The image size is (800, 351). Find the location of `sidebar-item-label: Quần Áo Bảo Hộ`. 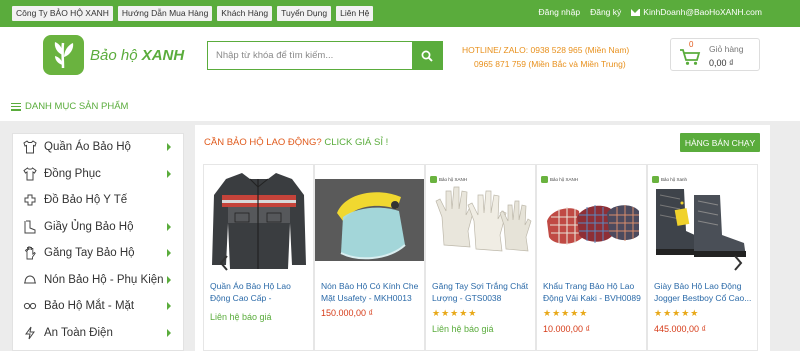

sidebar-item-label: Quần Áo Bảo Hộ is located at coordinates (87, 147).